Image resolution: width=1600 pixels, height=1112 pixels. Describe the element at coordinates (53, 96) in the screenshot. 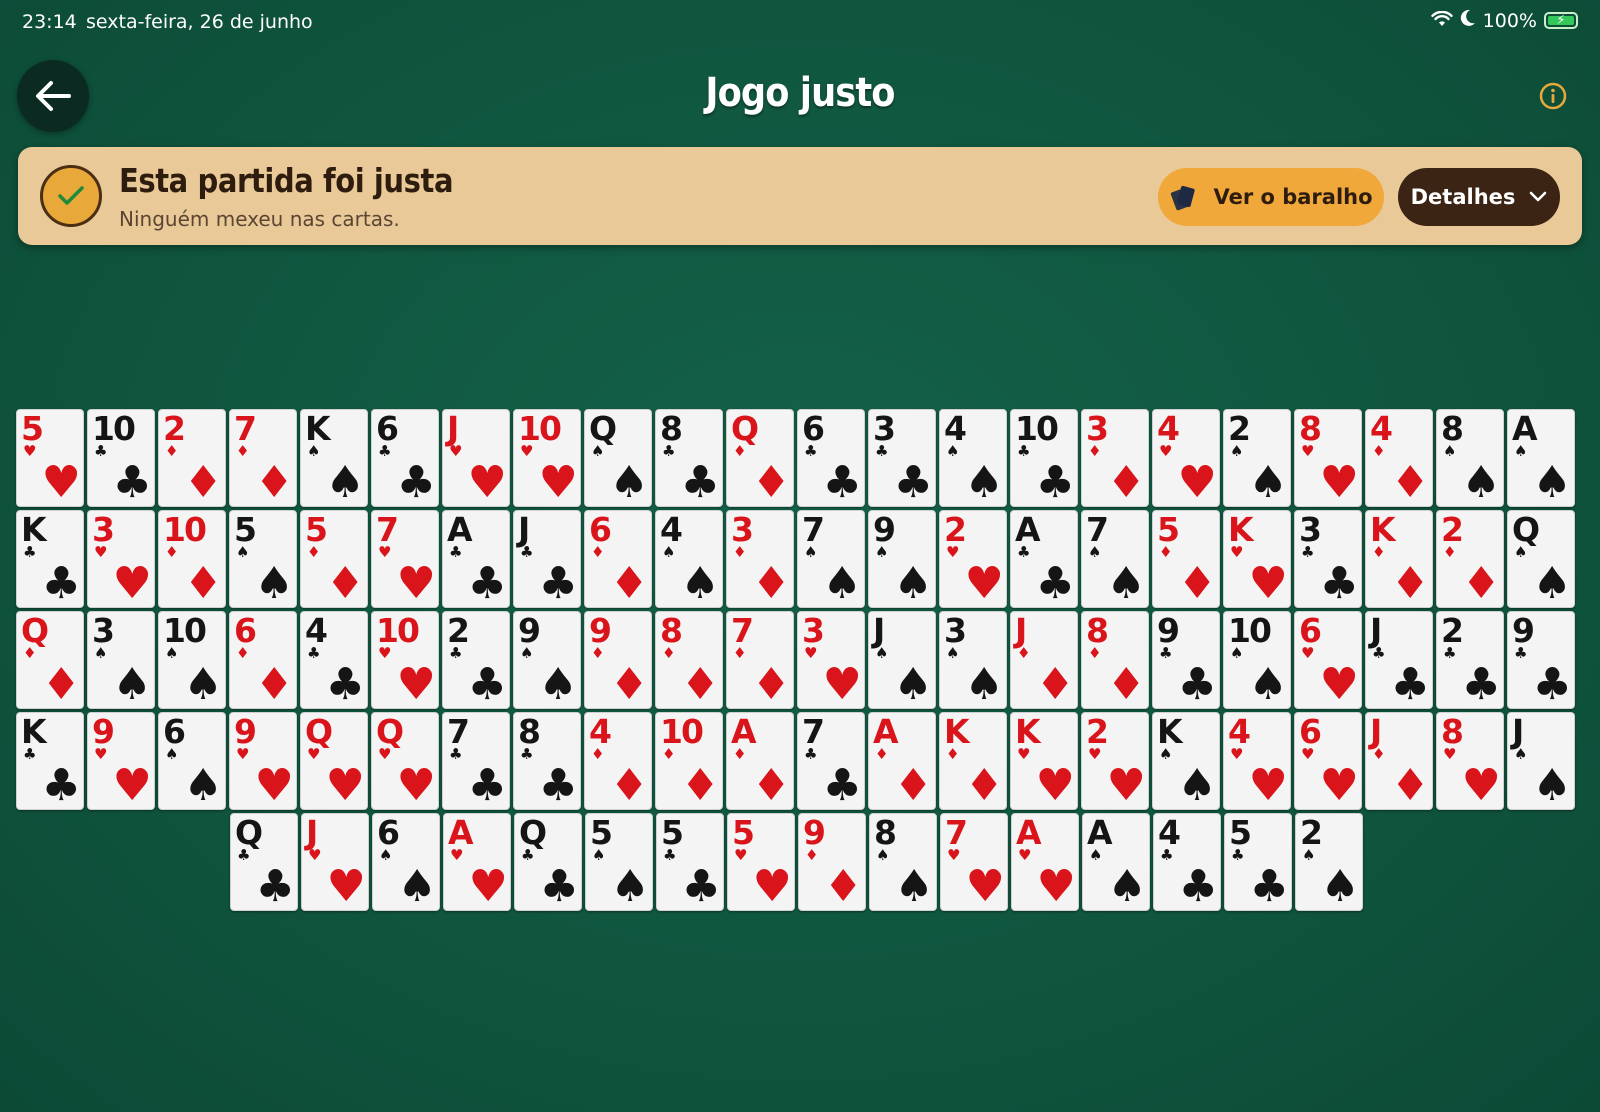

I see `back-button` at that location.